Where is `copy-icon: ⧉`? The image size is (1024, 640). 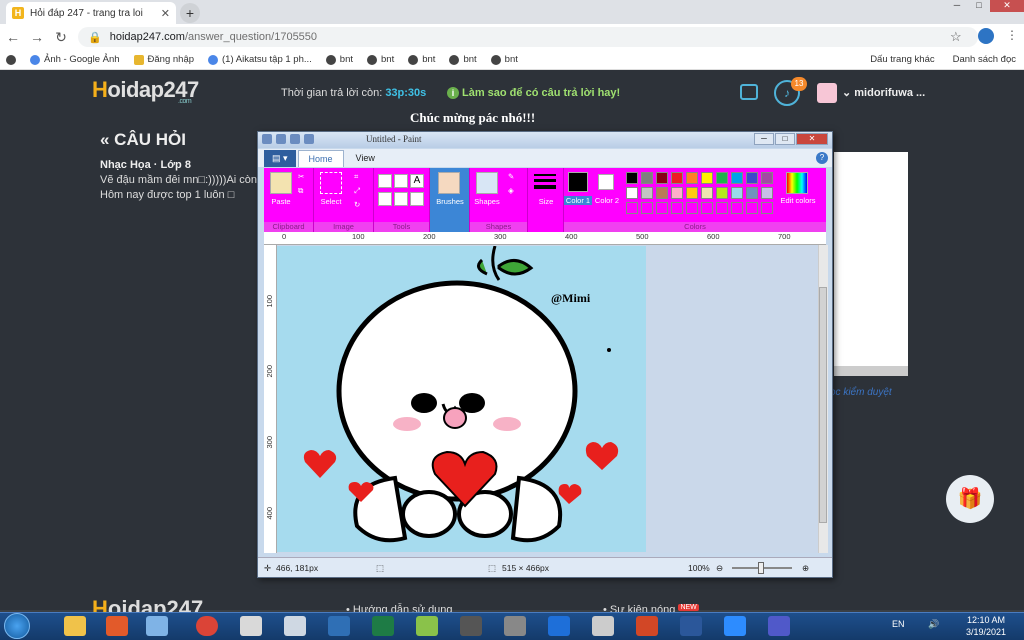 copy-icon: ⧉ is located at coordinates (300, 191).